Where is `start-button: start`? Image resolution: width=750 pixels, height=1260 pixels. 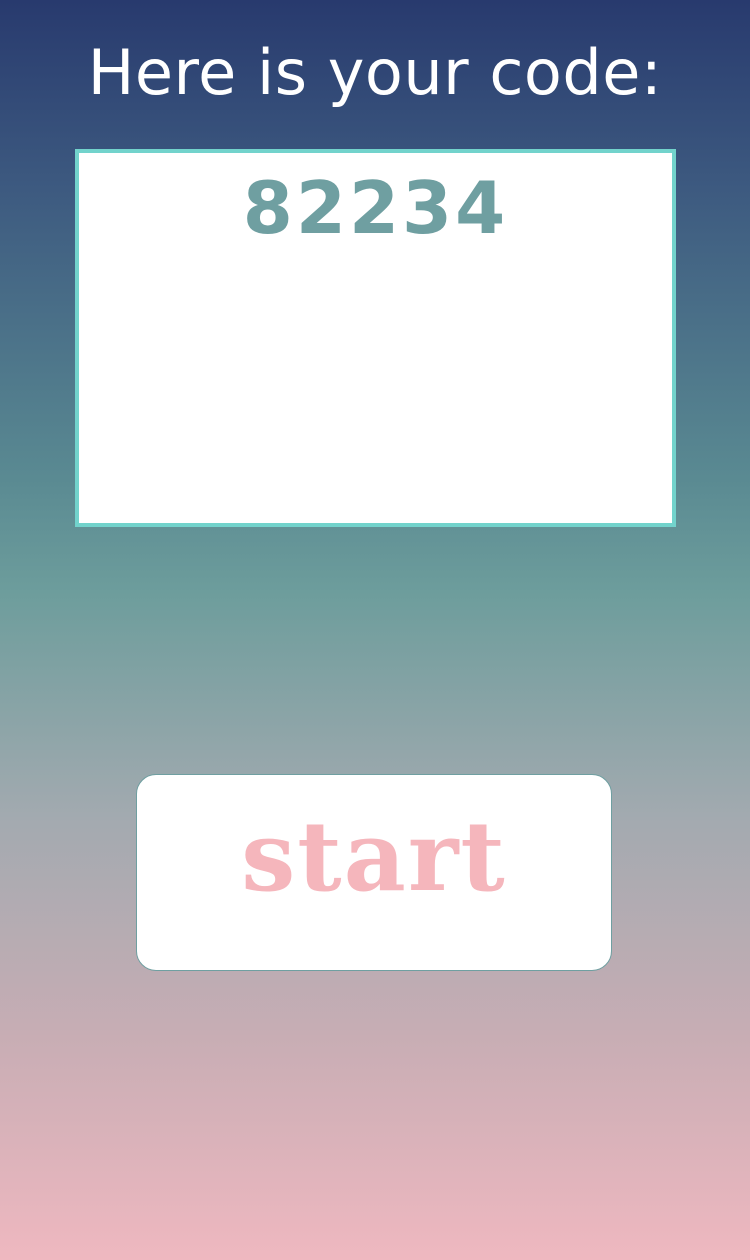 start-button: start is located at coordinates (374, 872).